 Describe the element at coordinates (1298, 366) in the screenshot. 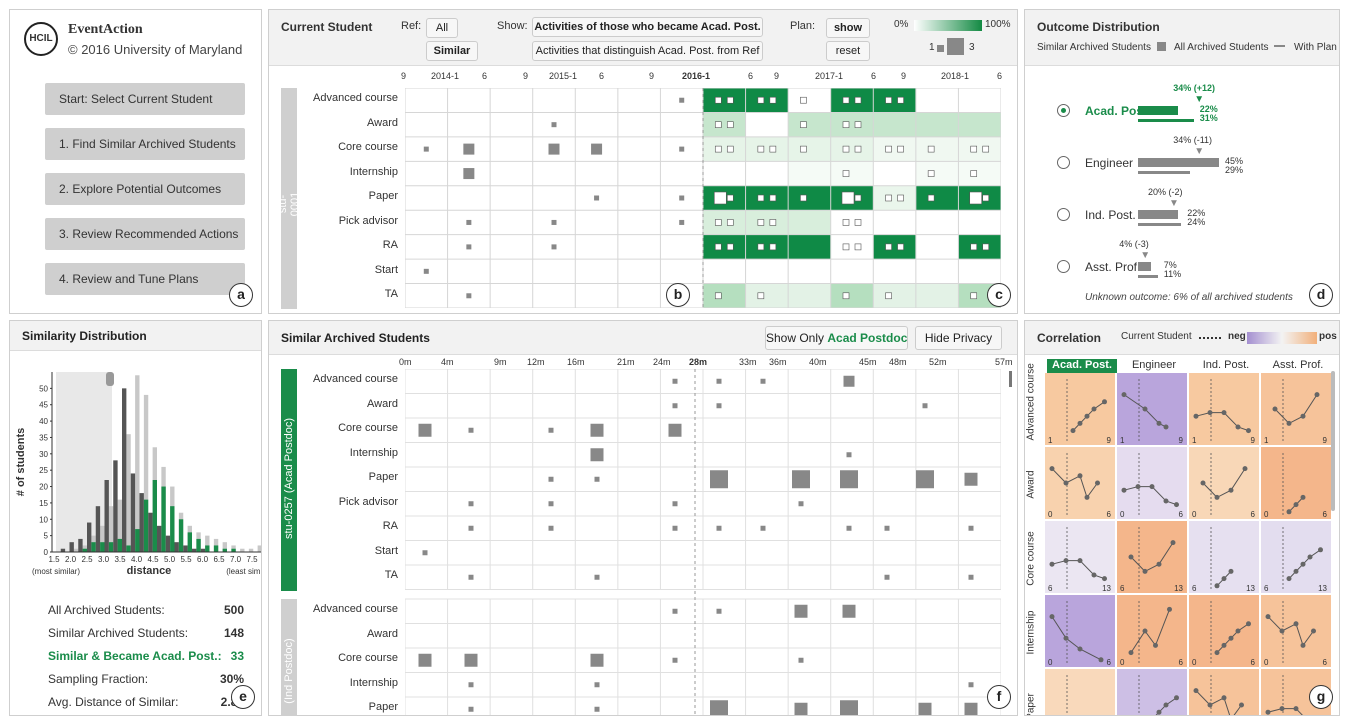

I see `corr-column-header: Asst. Prof.` at that location.